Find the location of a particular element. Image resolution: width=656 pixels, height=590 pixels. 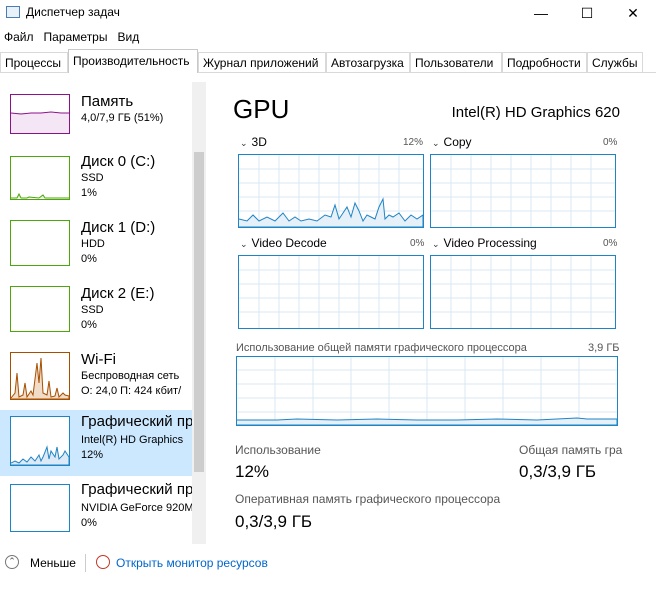

sidebar-item-detail: NVIDIA GeForce 920M is located at coordinates (136, 508).